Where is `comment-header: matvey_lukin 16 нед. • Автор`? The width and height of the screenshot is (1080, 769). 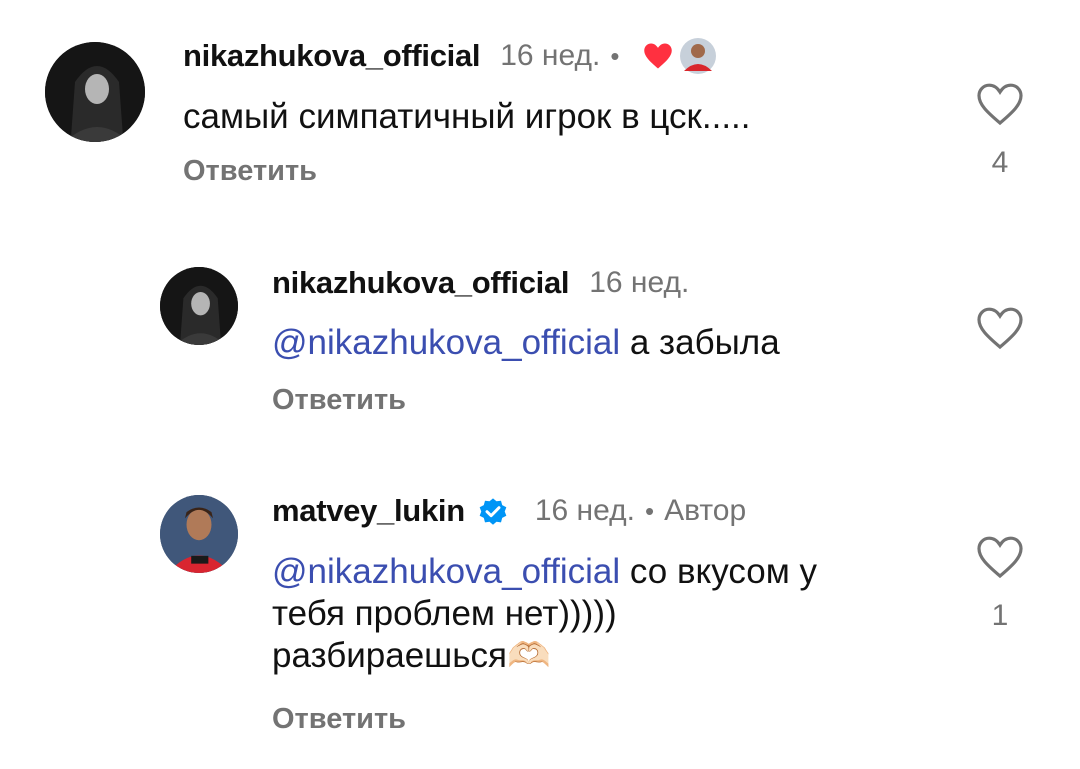
comment-header: matvey_lukin 16 нед. • Автор is located at coordinates (509, 511).